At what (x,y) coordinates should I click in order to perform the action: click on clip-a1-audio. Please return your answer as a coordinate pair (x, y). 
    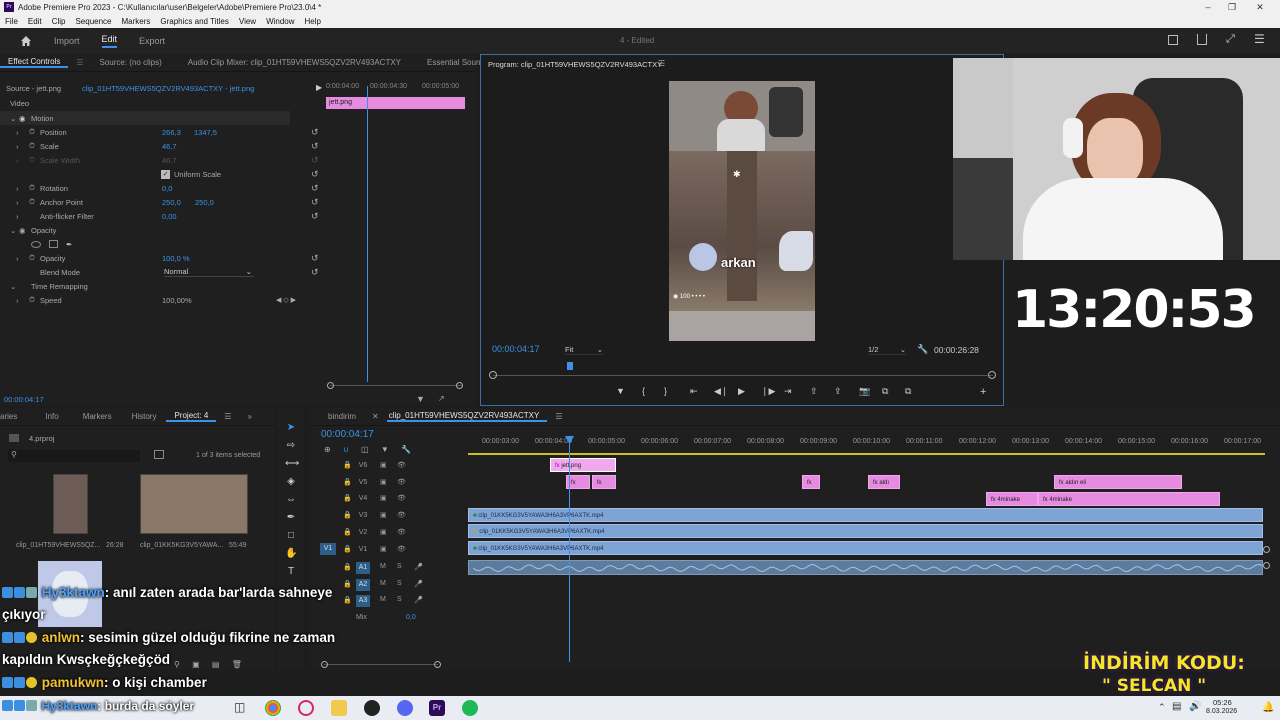
    Looking at the image, I should click on (865, 567).